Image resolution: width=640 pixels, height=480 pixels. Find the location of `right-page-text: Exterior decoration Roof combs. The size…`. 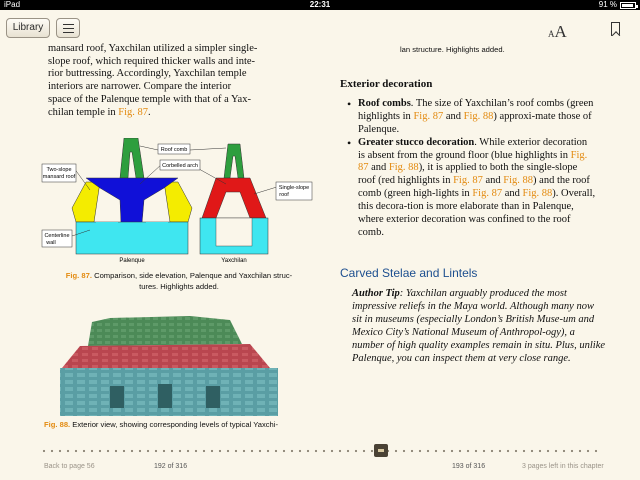

right-page-text: Exterior decoration Roof combs. The size… is located at coordinates (468, 159).